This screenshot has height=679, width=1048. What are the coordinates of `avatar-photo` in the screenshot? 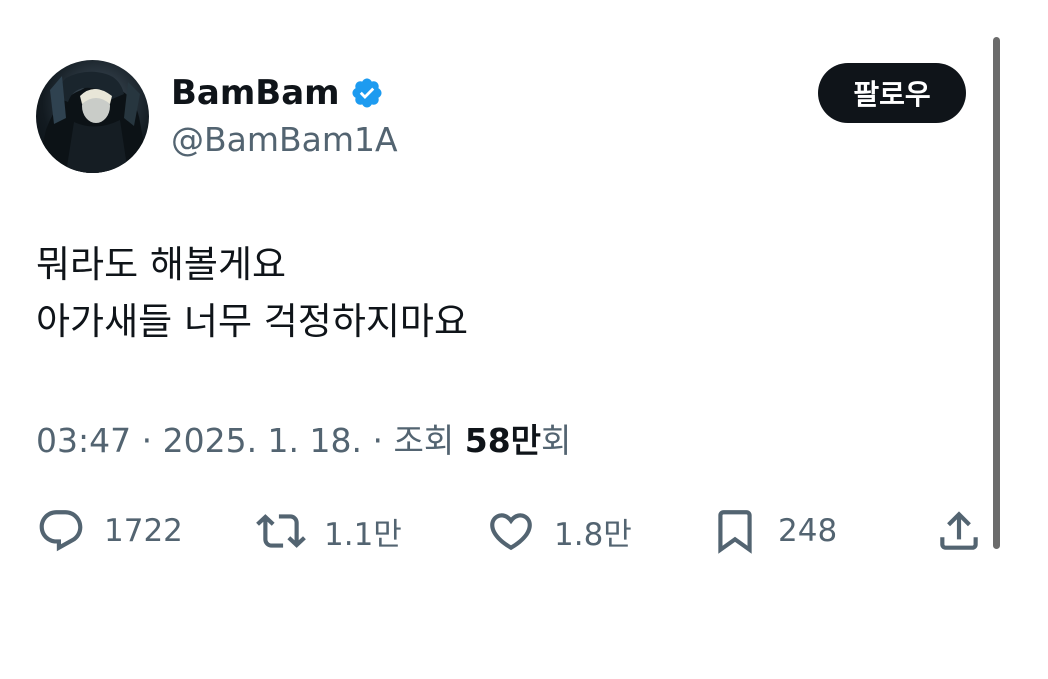 It's located at (92, 122).